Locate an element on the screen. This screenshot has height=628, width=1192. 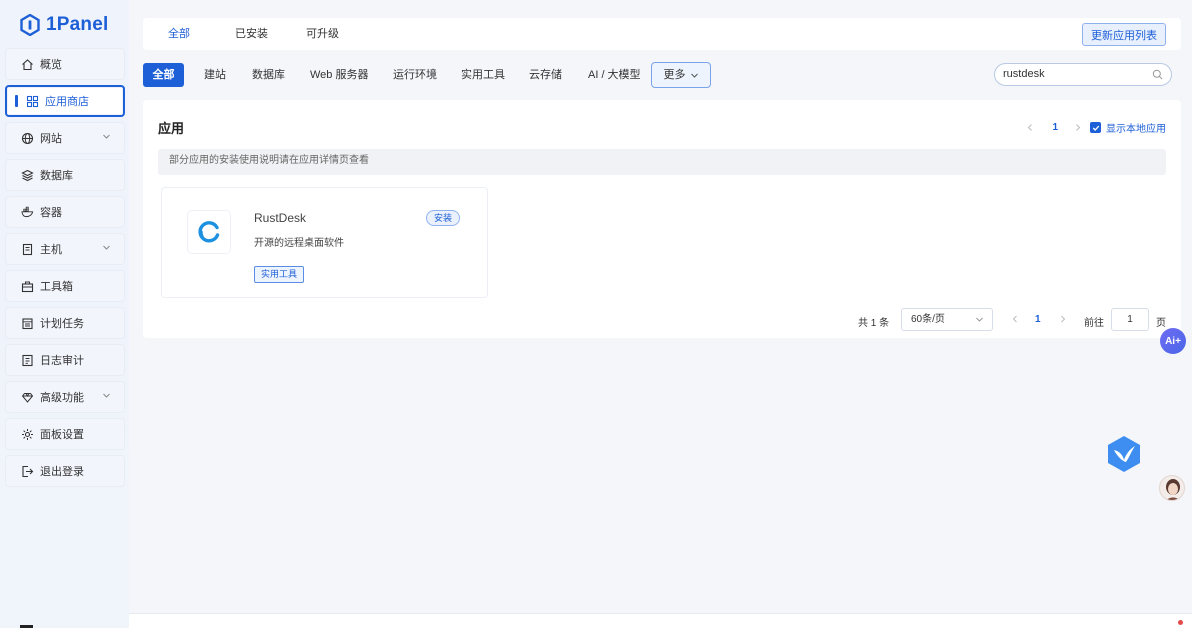
globe-icon is located at coordinates (27, 138).